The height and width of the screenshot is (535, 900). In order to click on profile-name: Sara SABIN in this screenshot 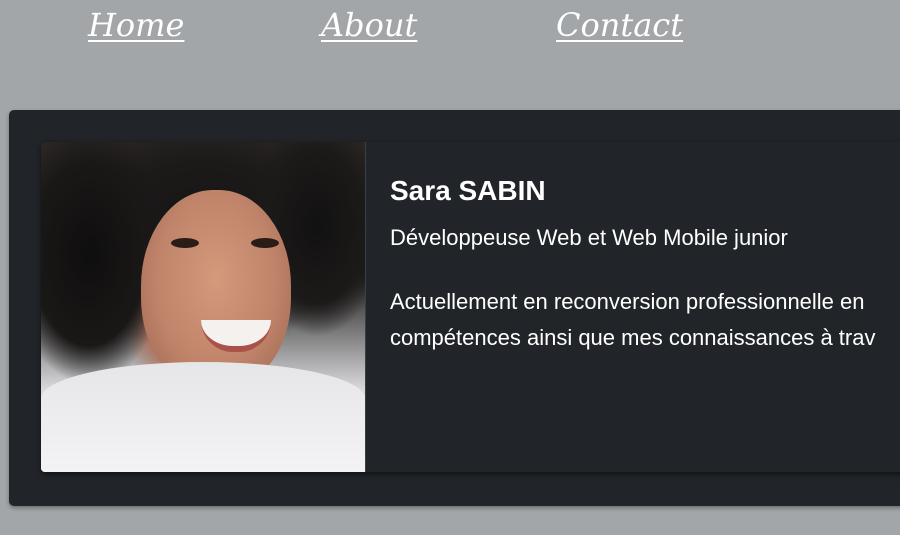, I will do `click(468, 190)`.